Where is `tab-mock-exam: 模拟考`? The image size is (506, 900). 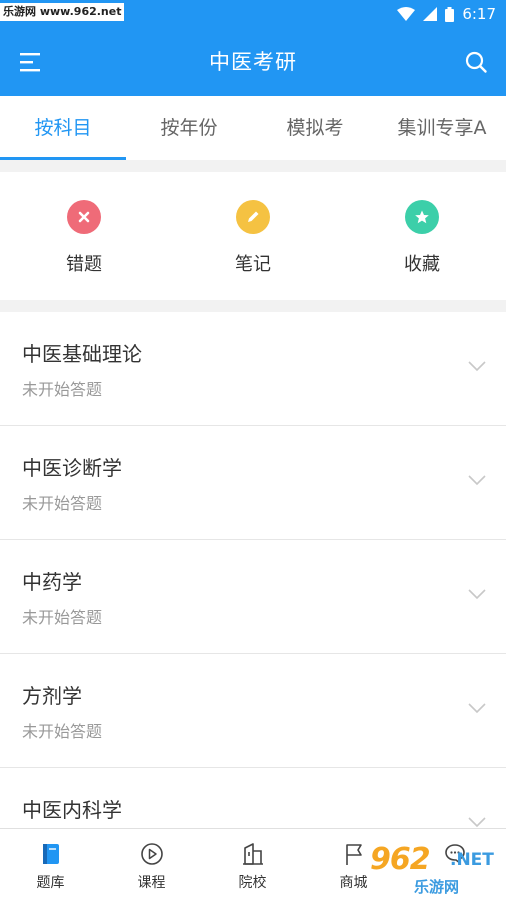
tab-mock-exam: 模拟考 is located at coordinates (315, 128).